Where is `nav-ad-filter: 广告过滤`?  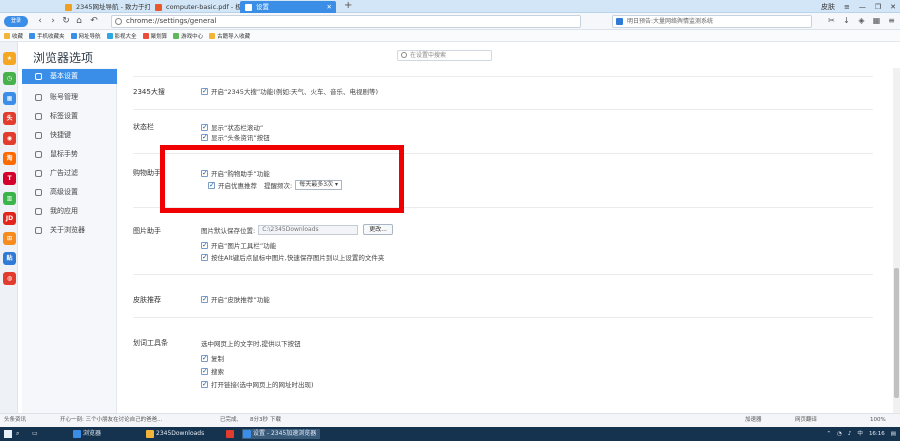 nav-ad-filter: 广告过滤 is located at coordinates (69, 173).